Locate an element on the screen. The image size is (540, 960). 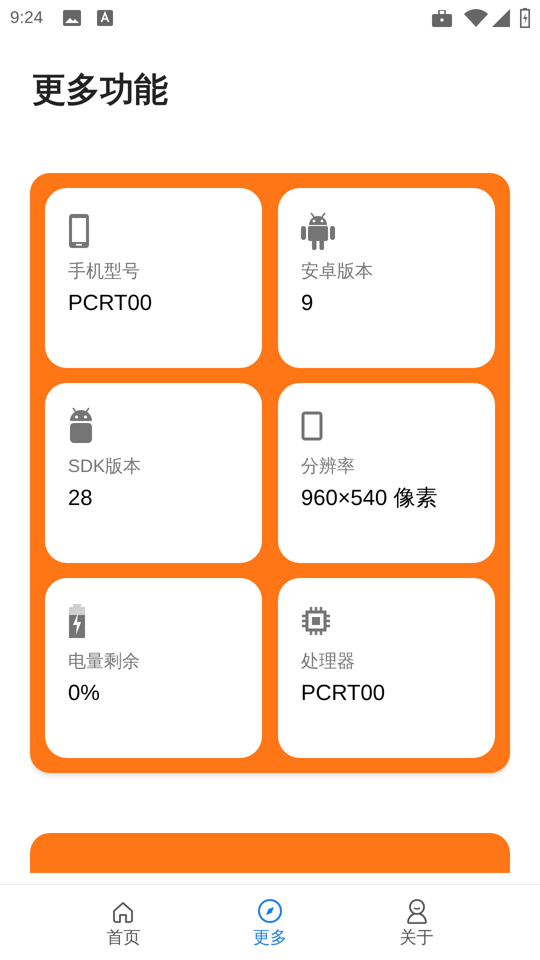
info-label: 处理器 is located at coordinates (328, 661).